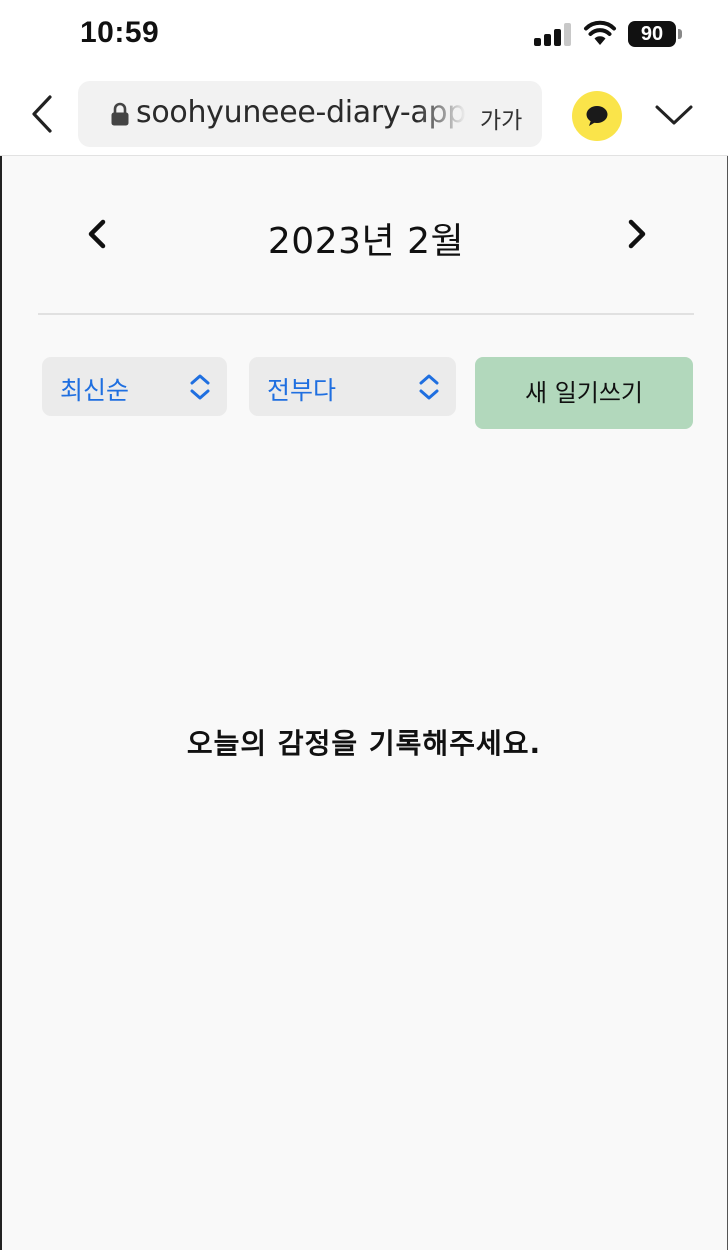  Describe the element at coordinates (680, 34) in the screenshot. I see `battery-cap` at that location.